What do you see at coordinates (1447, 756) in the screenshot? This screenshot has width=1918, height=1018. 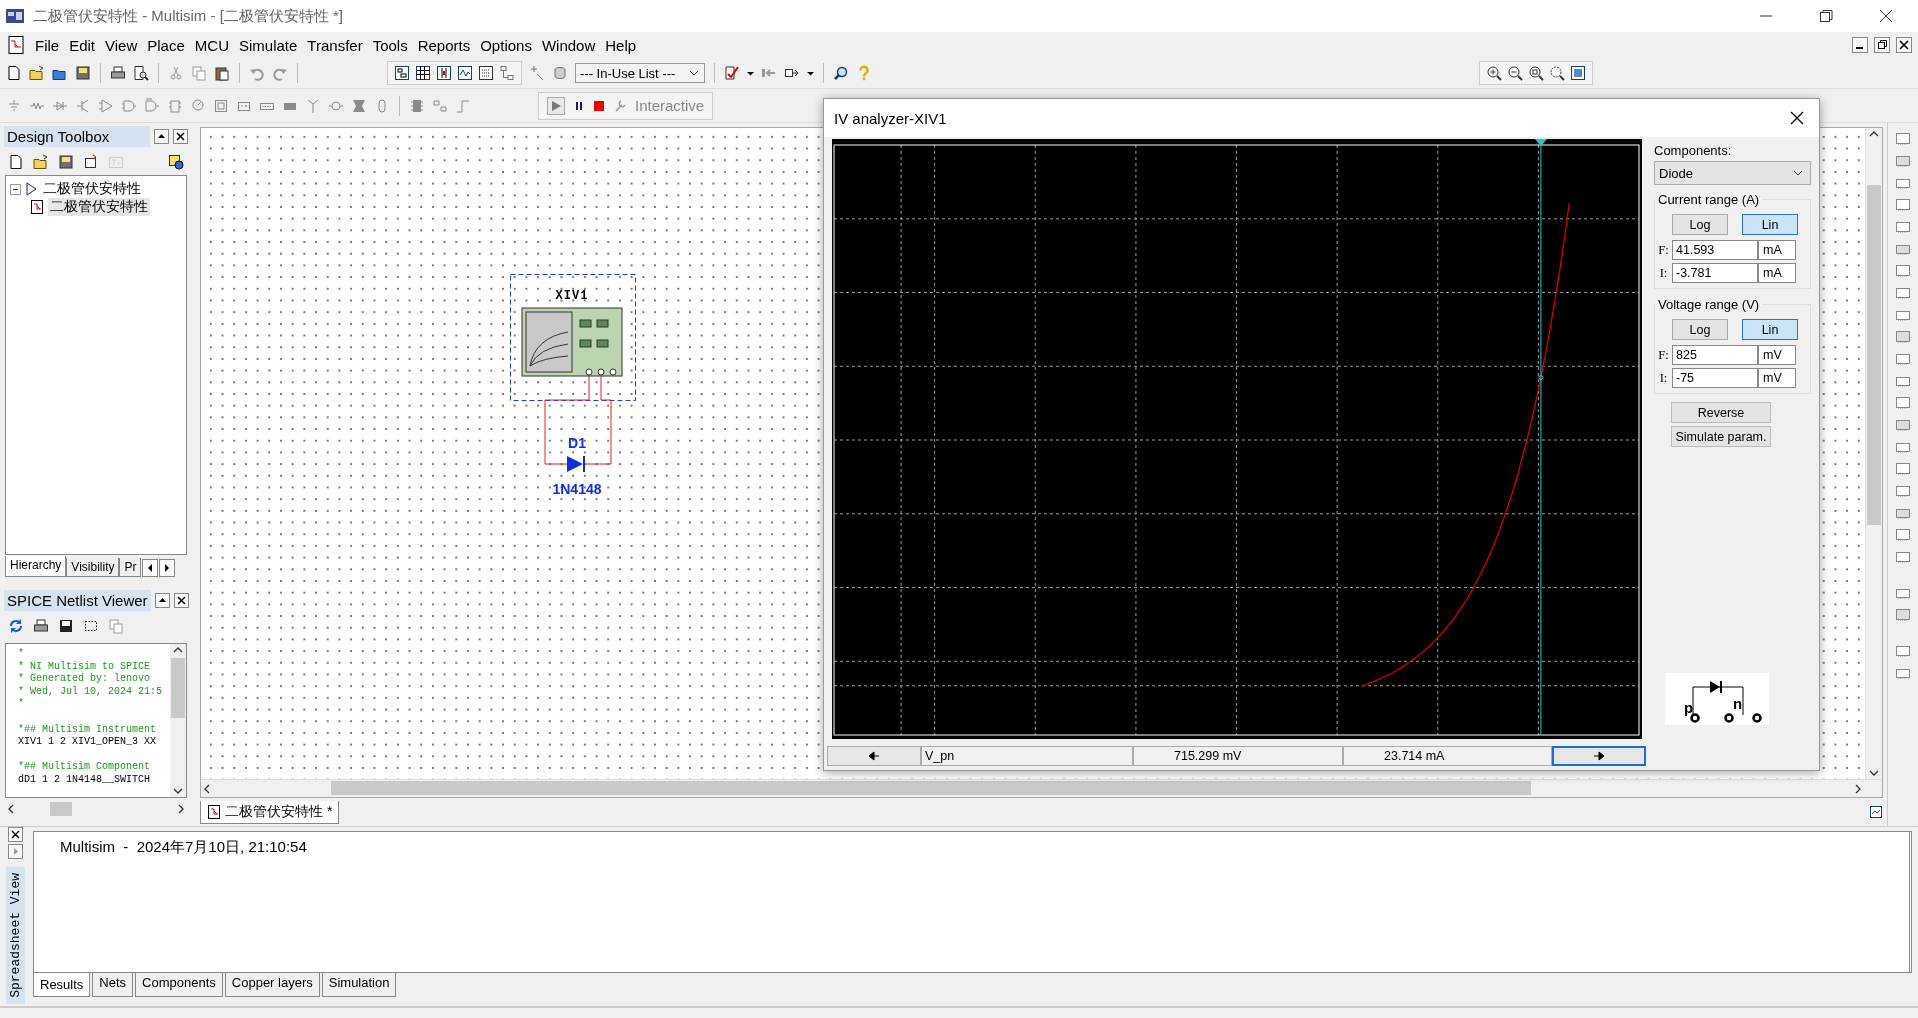 I see `current-readout: 23.714 mA` at bounding box center [1447, 756].